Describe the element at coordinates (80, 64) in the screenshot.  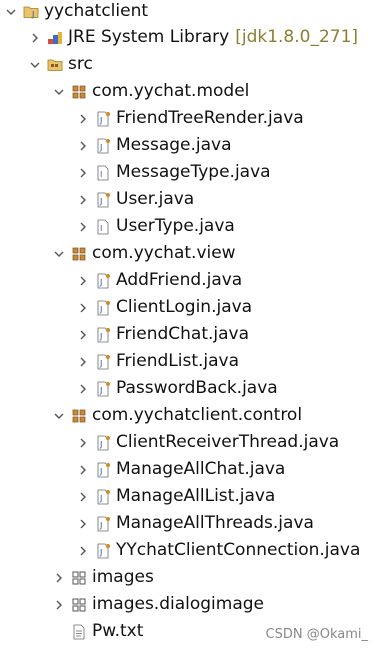
I see `tree-item-label: src` at that location.